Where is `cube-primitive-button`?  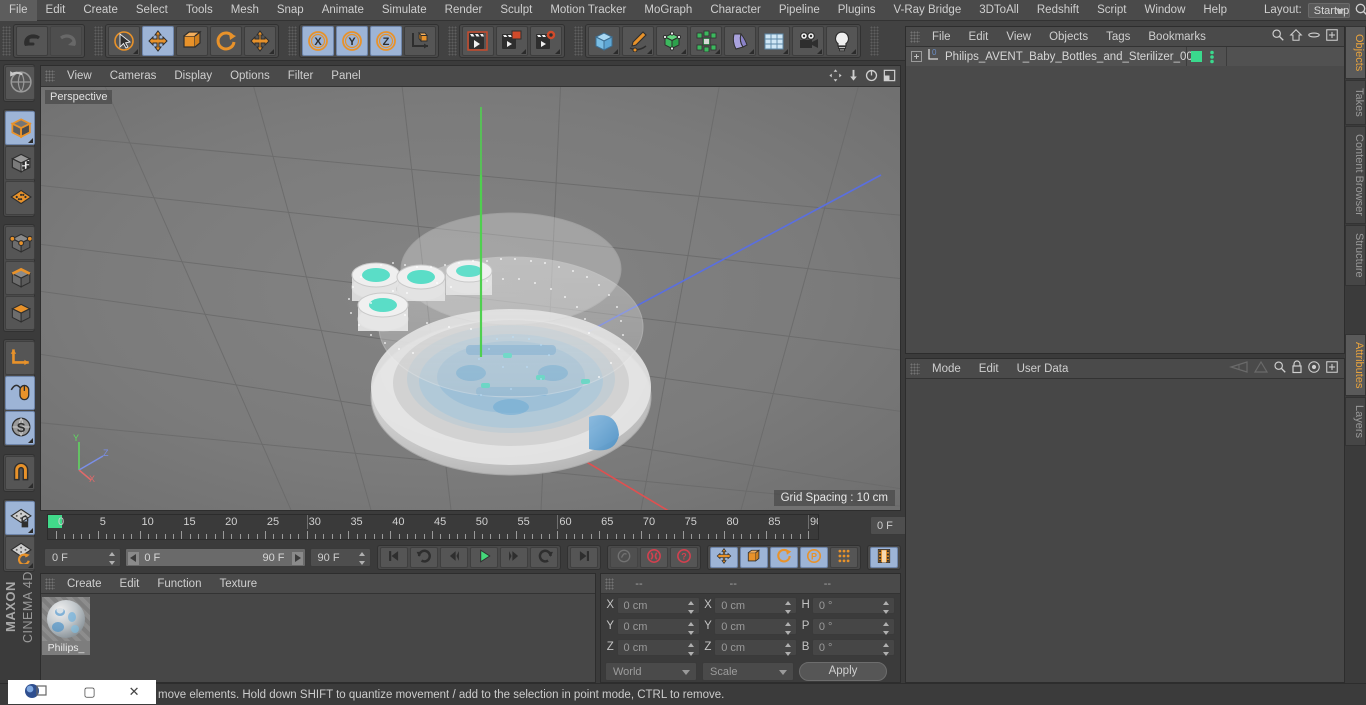 cube-primitive-button is located at coordinates (604, 40).